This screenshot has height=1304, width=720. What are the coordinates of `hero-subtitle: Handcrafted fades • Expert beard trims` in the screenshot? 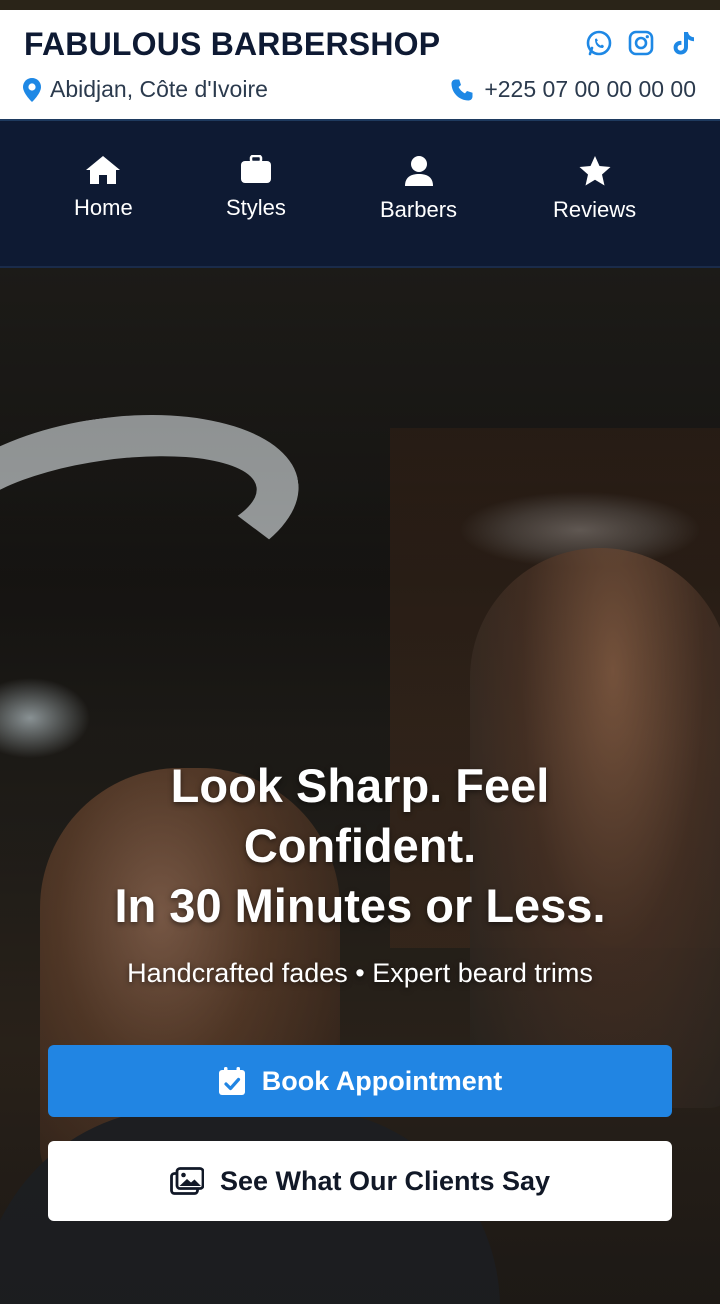 It's located at (360, 973).